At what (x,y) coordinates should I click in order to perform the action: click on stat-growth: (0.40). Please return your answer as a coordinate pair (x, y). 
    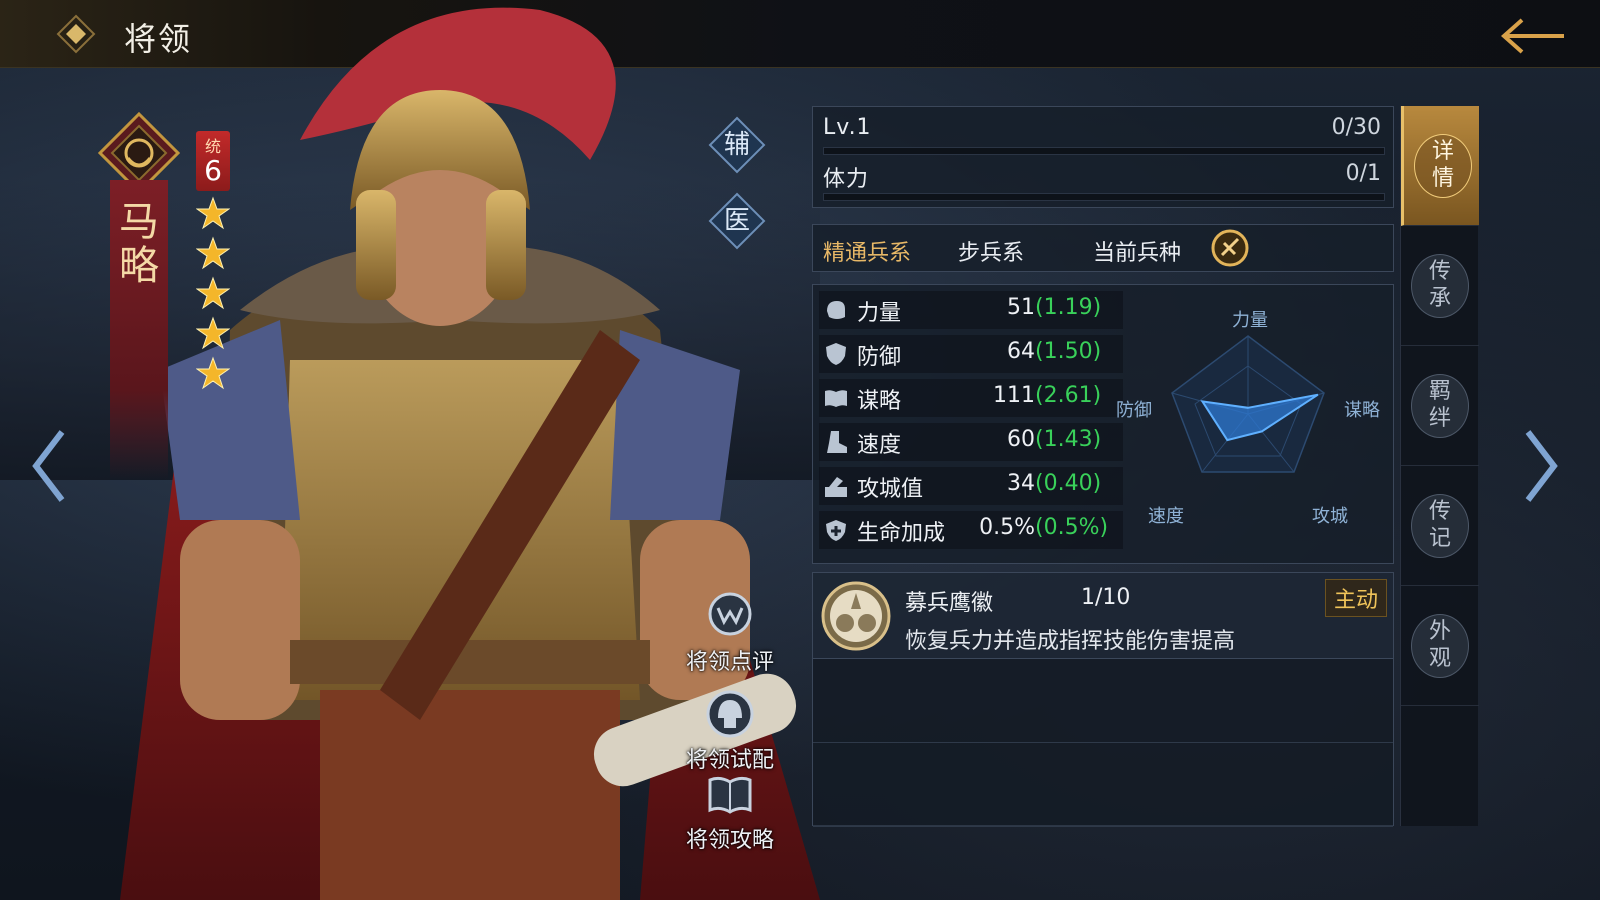
    Looking at the image, I should click on (1068, 483).